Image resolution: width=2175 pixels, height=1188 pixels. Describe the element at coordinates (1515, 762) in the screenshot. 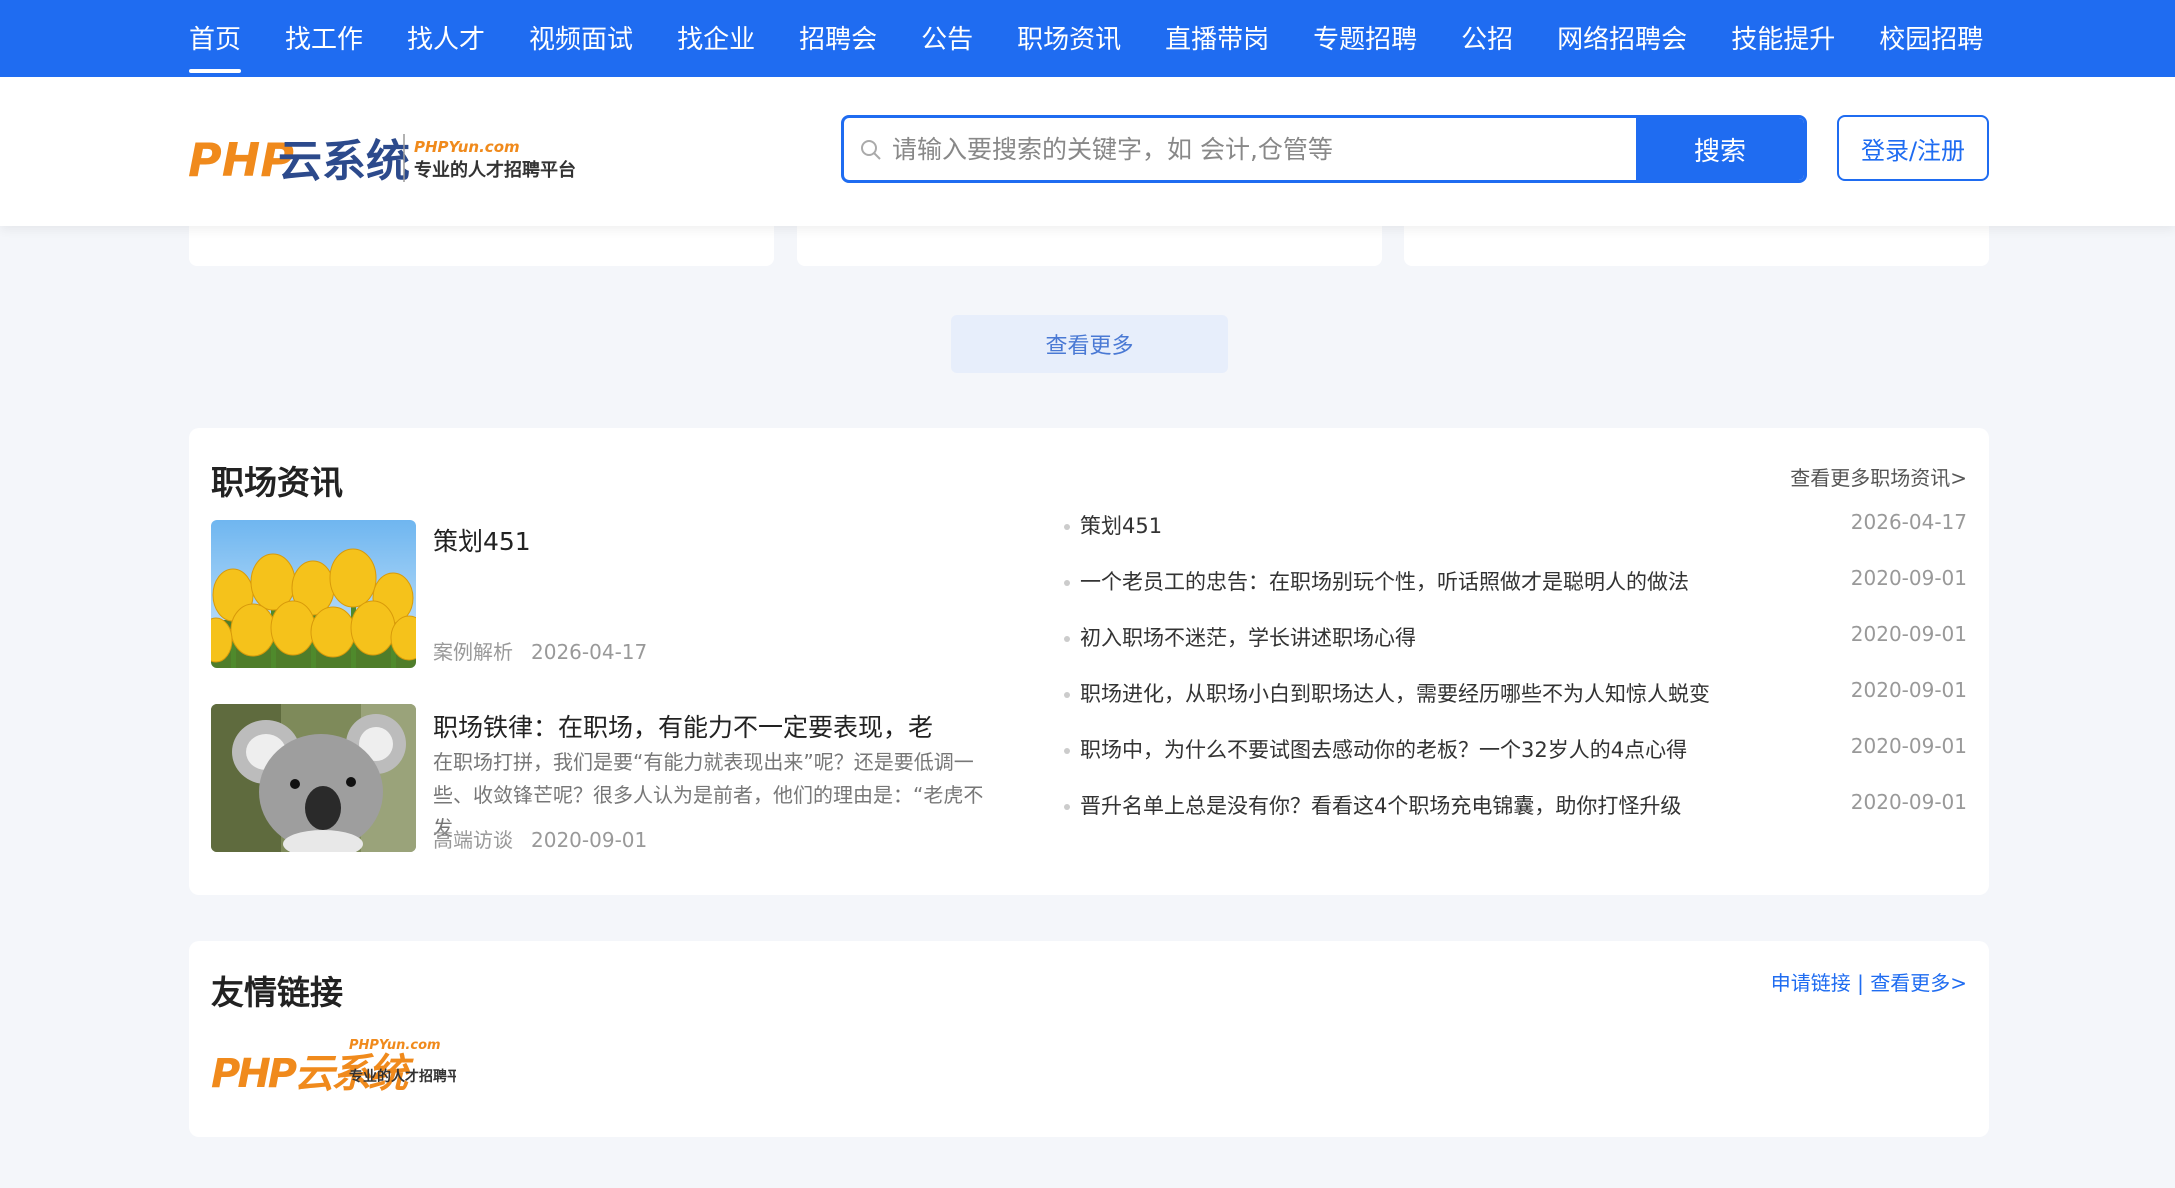

I see `list-item: 职场中，为什么不要试图去感动你的老板？一个32岁人的4点心得 2020-09-01` at that location.